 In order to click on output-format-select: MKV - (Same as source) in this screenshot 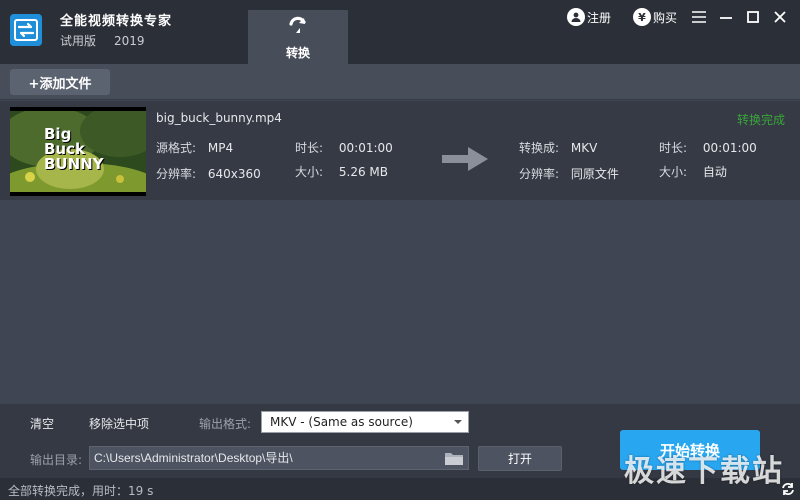, I will do `click(365, 422)`.